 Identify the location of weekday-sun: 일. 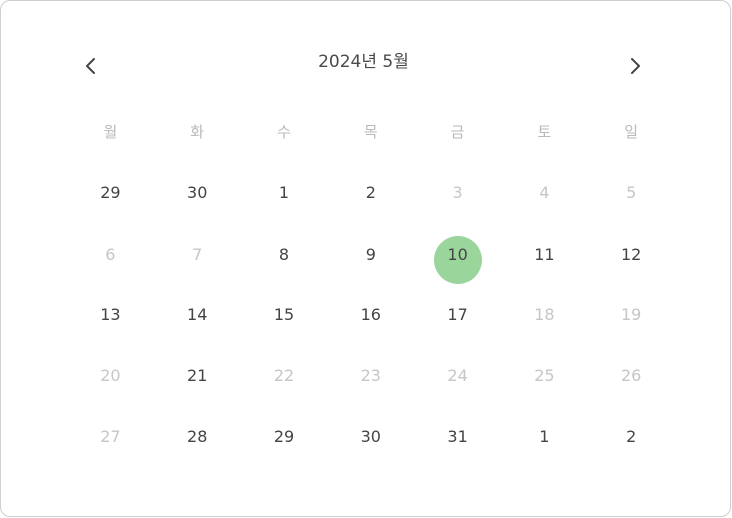
(631, 132).